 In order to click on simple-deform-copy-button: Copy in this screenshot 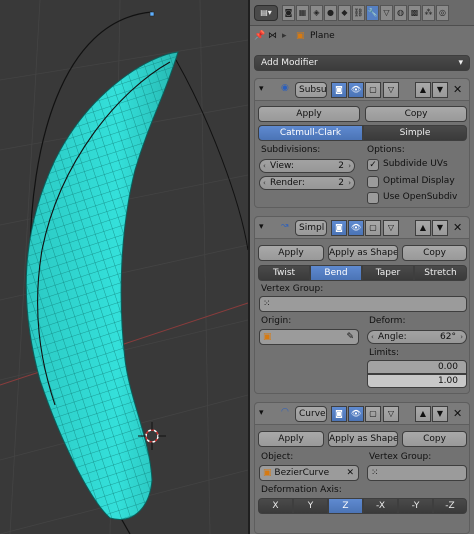, I will do `click(434, 253)`.